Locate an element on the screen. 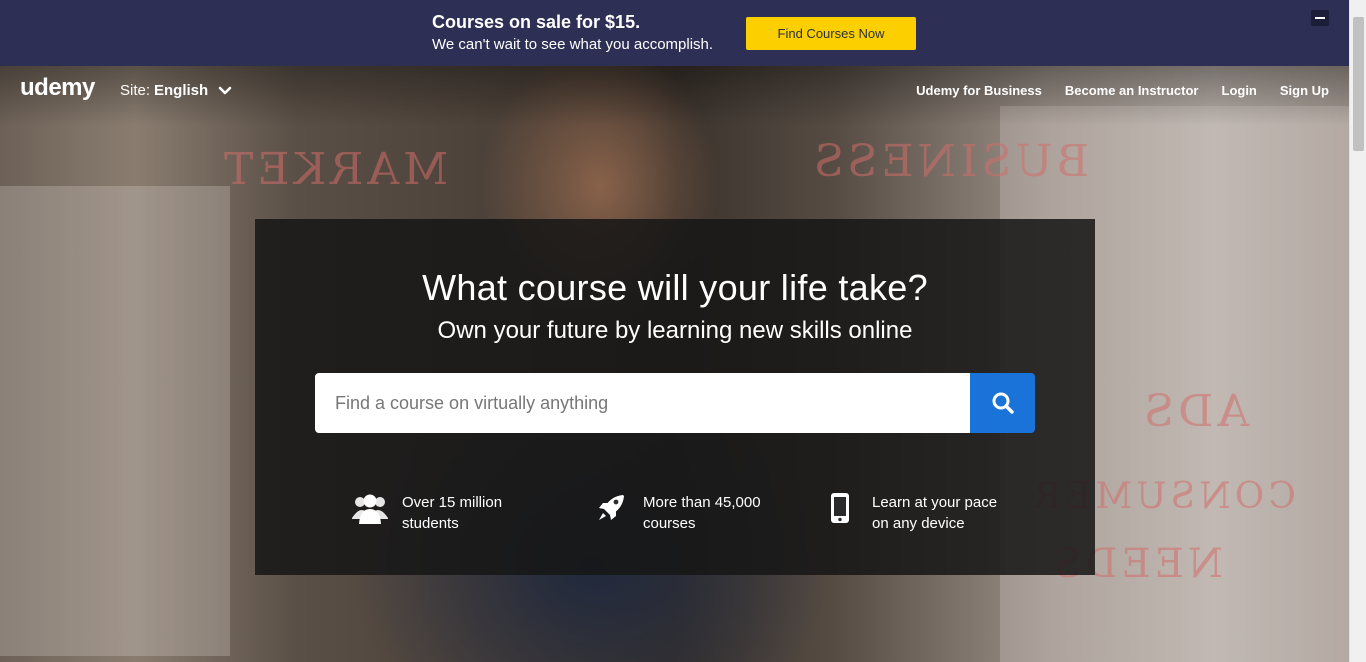 The width and height of the screenshot is (1366, 662). minimize-icon is located at coordinates (1320, 18).